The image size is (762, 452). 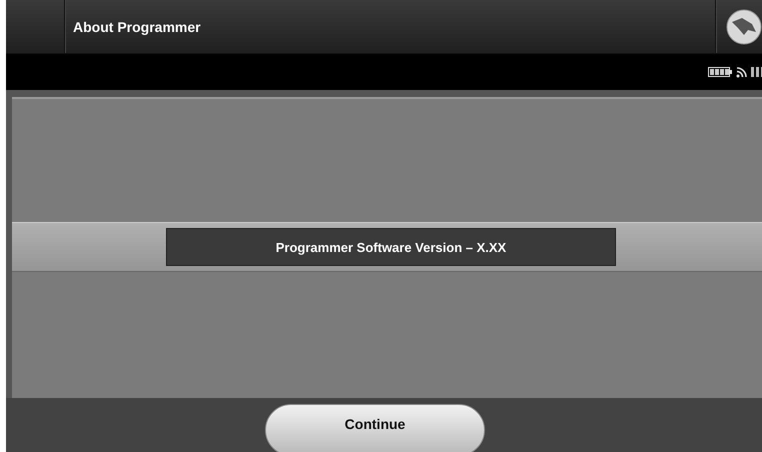 What do you see at coordinates (756, 72) in the screenshot?
I see `signal-icon` at bounding box center [756, 72].